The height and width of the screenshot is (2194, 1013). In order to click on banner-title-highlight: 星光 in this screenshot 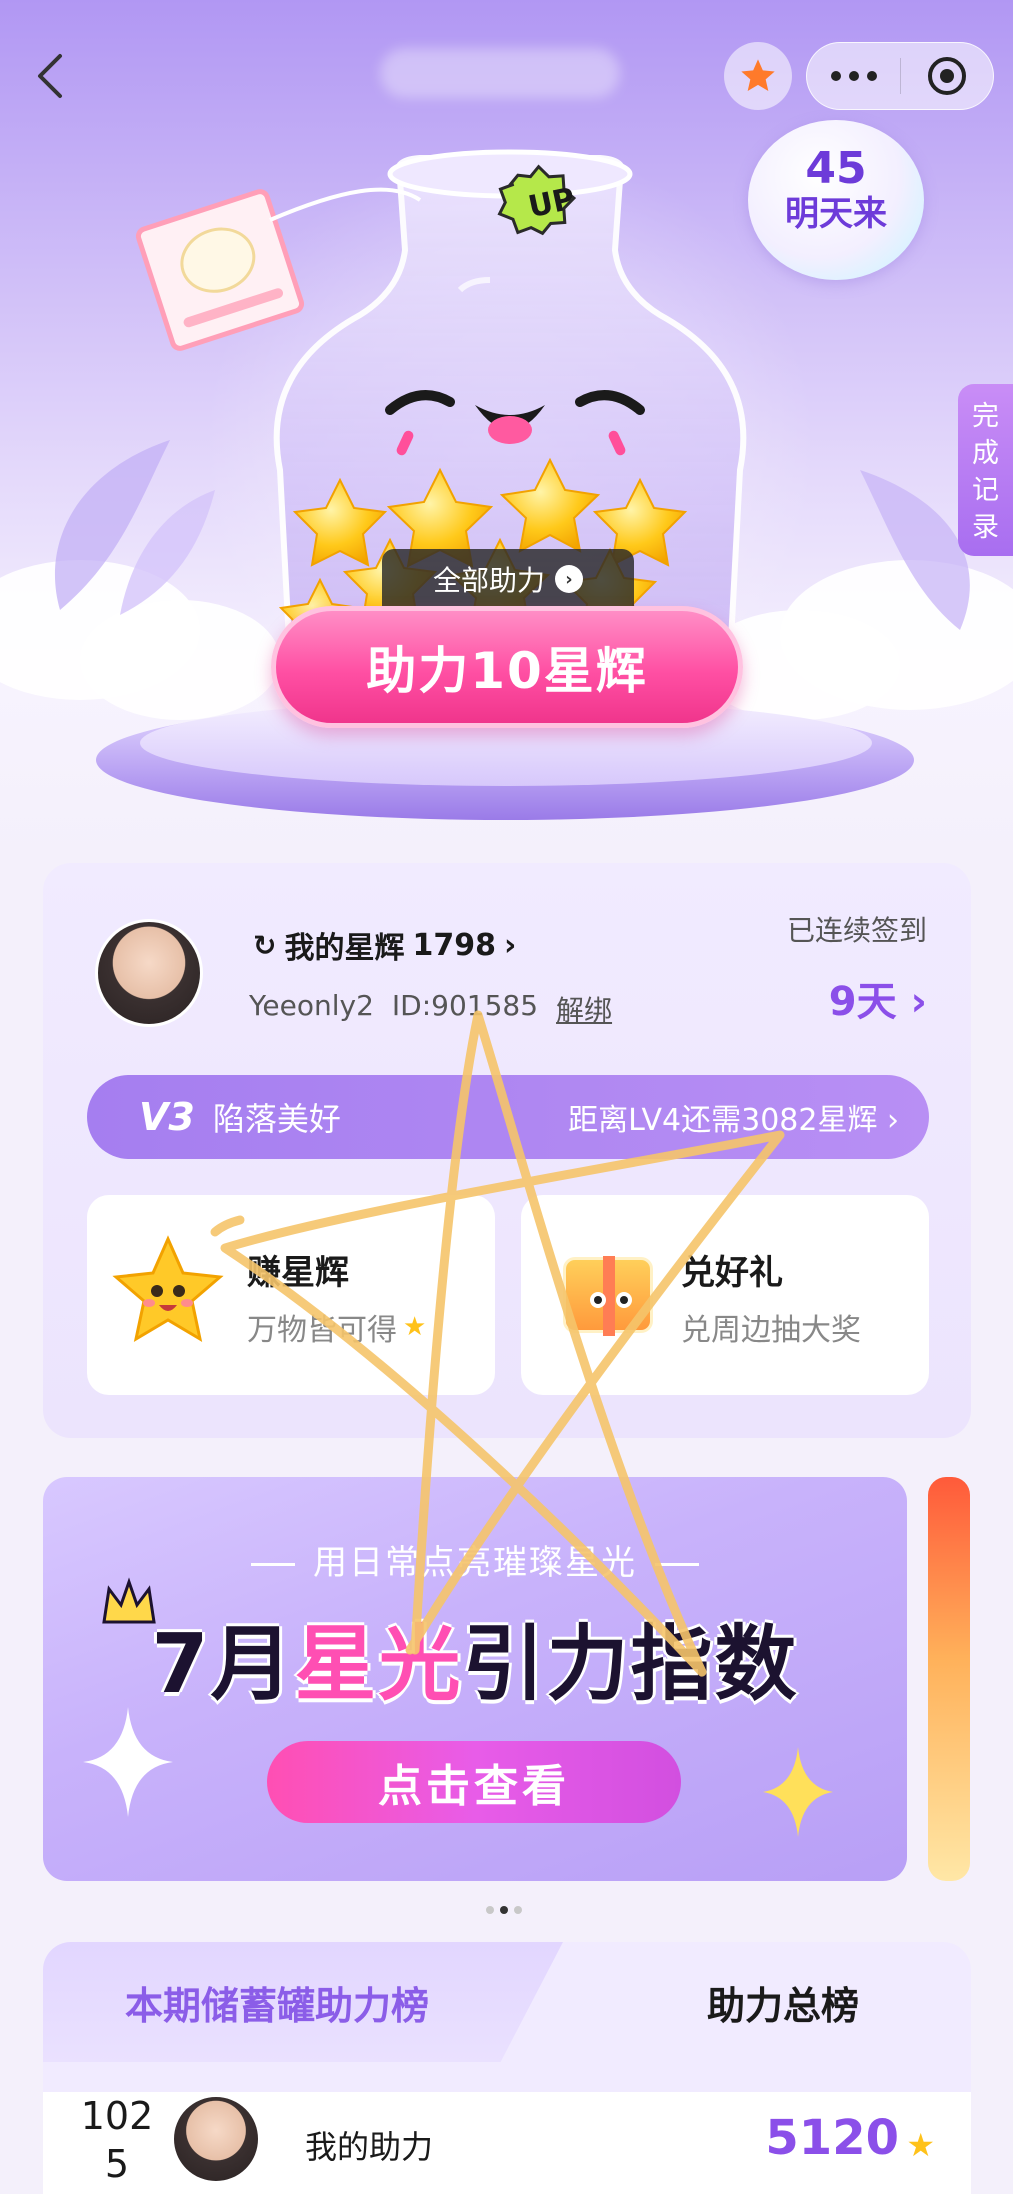, I will do `click(378, 1664)`.